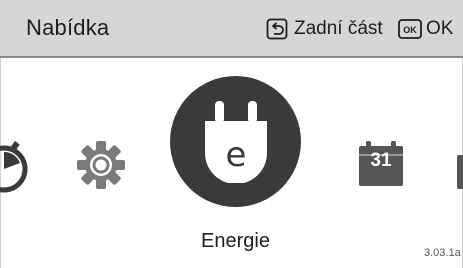  I want to click on gear-icon, so click(101, 165).